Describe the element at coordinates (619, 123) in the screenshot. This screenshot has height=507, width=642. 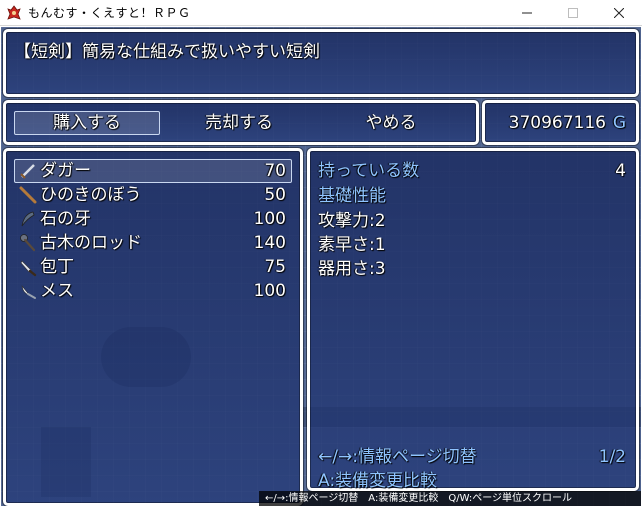
I see `gold-unit: G` at that location.